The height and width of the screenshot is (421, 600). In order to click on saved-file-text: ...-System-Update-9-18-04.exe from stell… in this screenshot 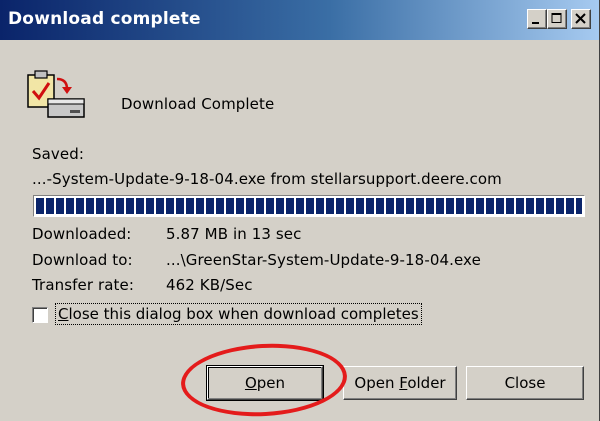, I will do `click(267, 179)`.